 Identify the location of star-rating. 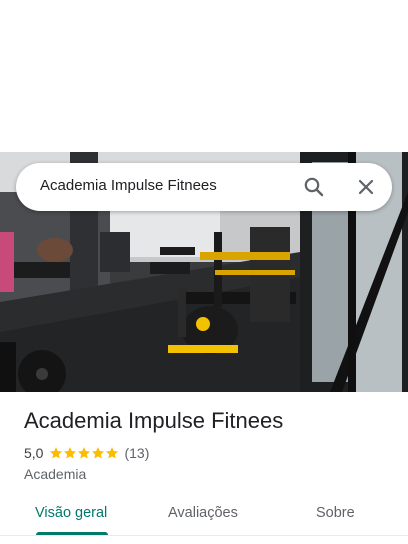
(84, 453).